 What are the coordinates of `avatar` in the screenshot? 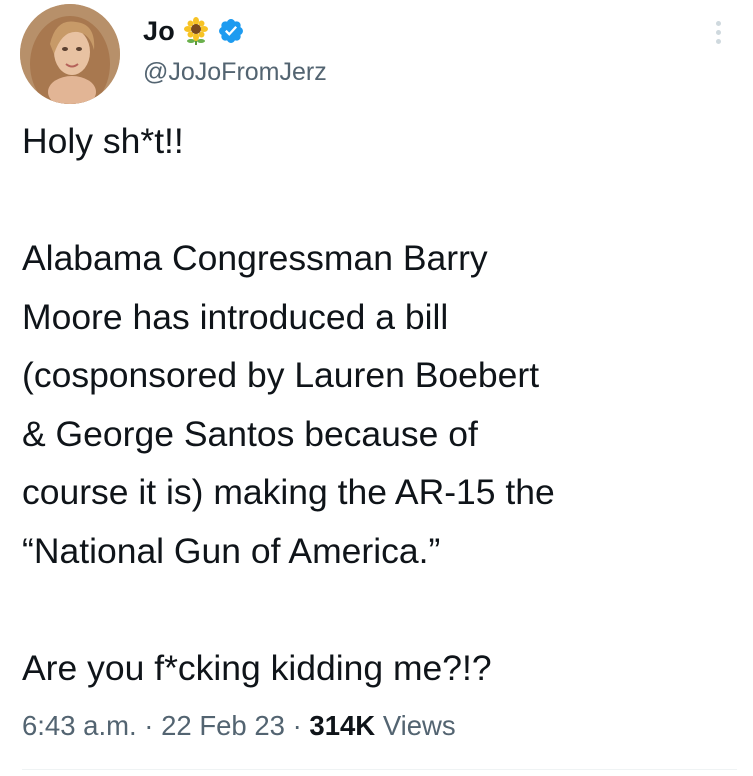 It's located at (70, 54).